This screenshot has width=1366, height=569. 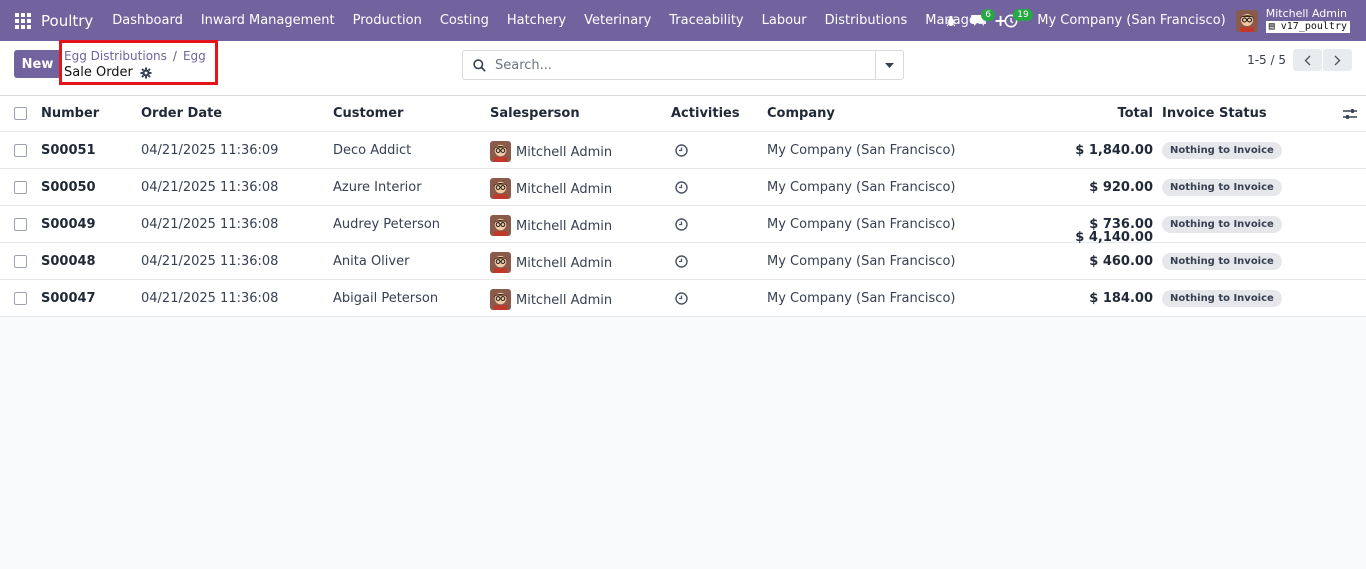 What do you see at coordinates (951, 20) in the screenshot?
I see `debug-bug-icon` at bounding box center [951, 20].